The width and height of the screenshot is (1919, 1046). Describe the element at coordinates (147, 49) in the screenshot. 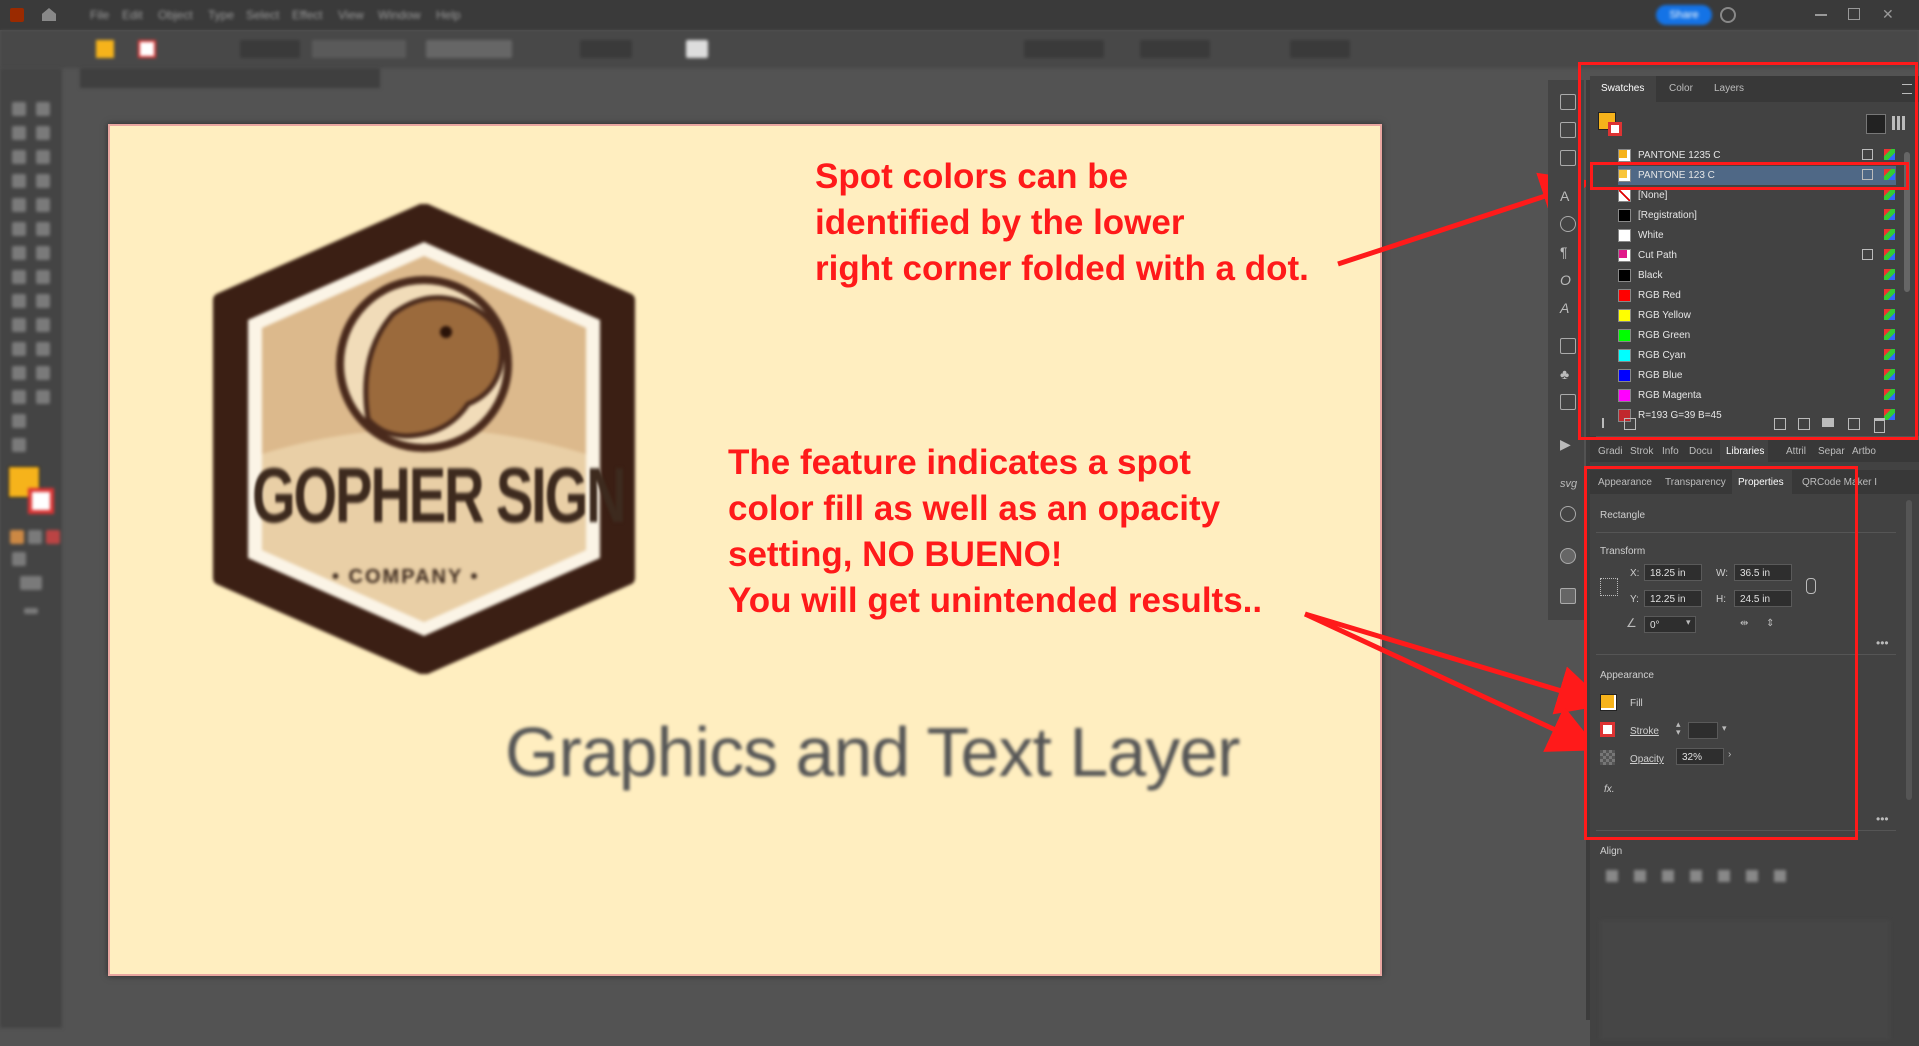

I see `stroke-swatch-control` at that location.